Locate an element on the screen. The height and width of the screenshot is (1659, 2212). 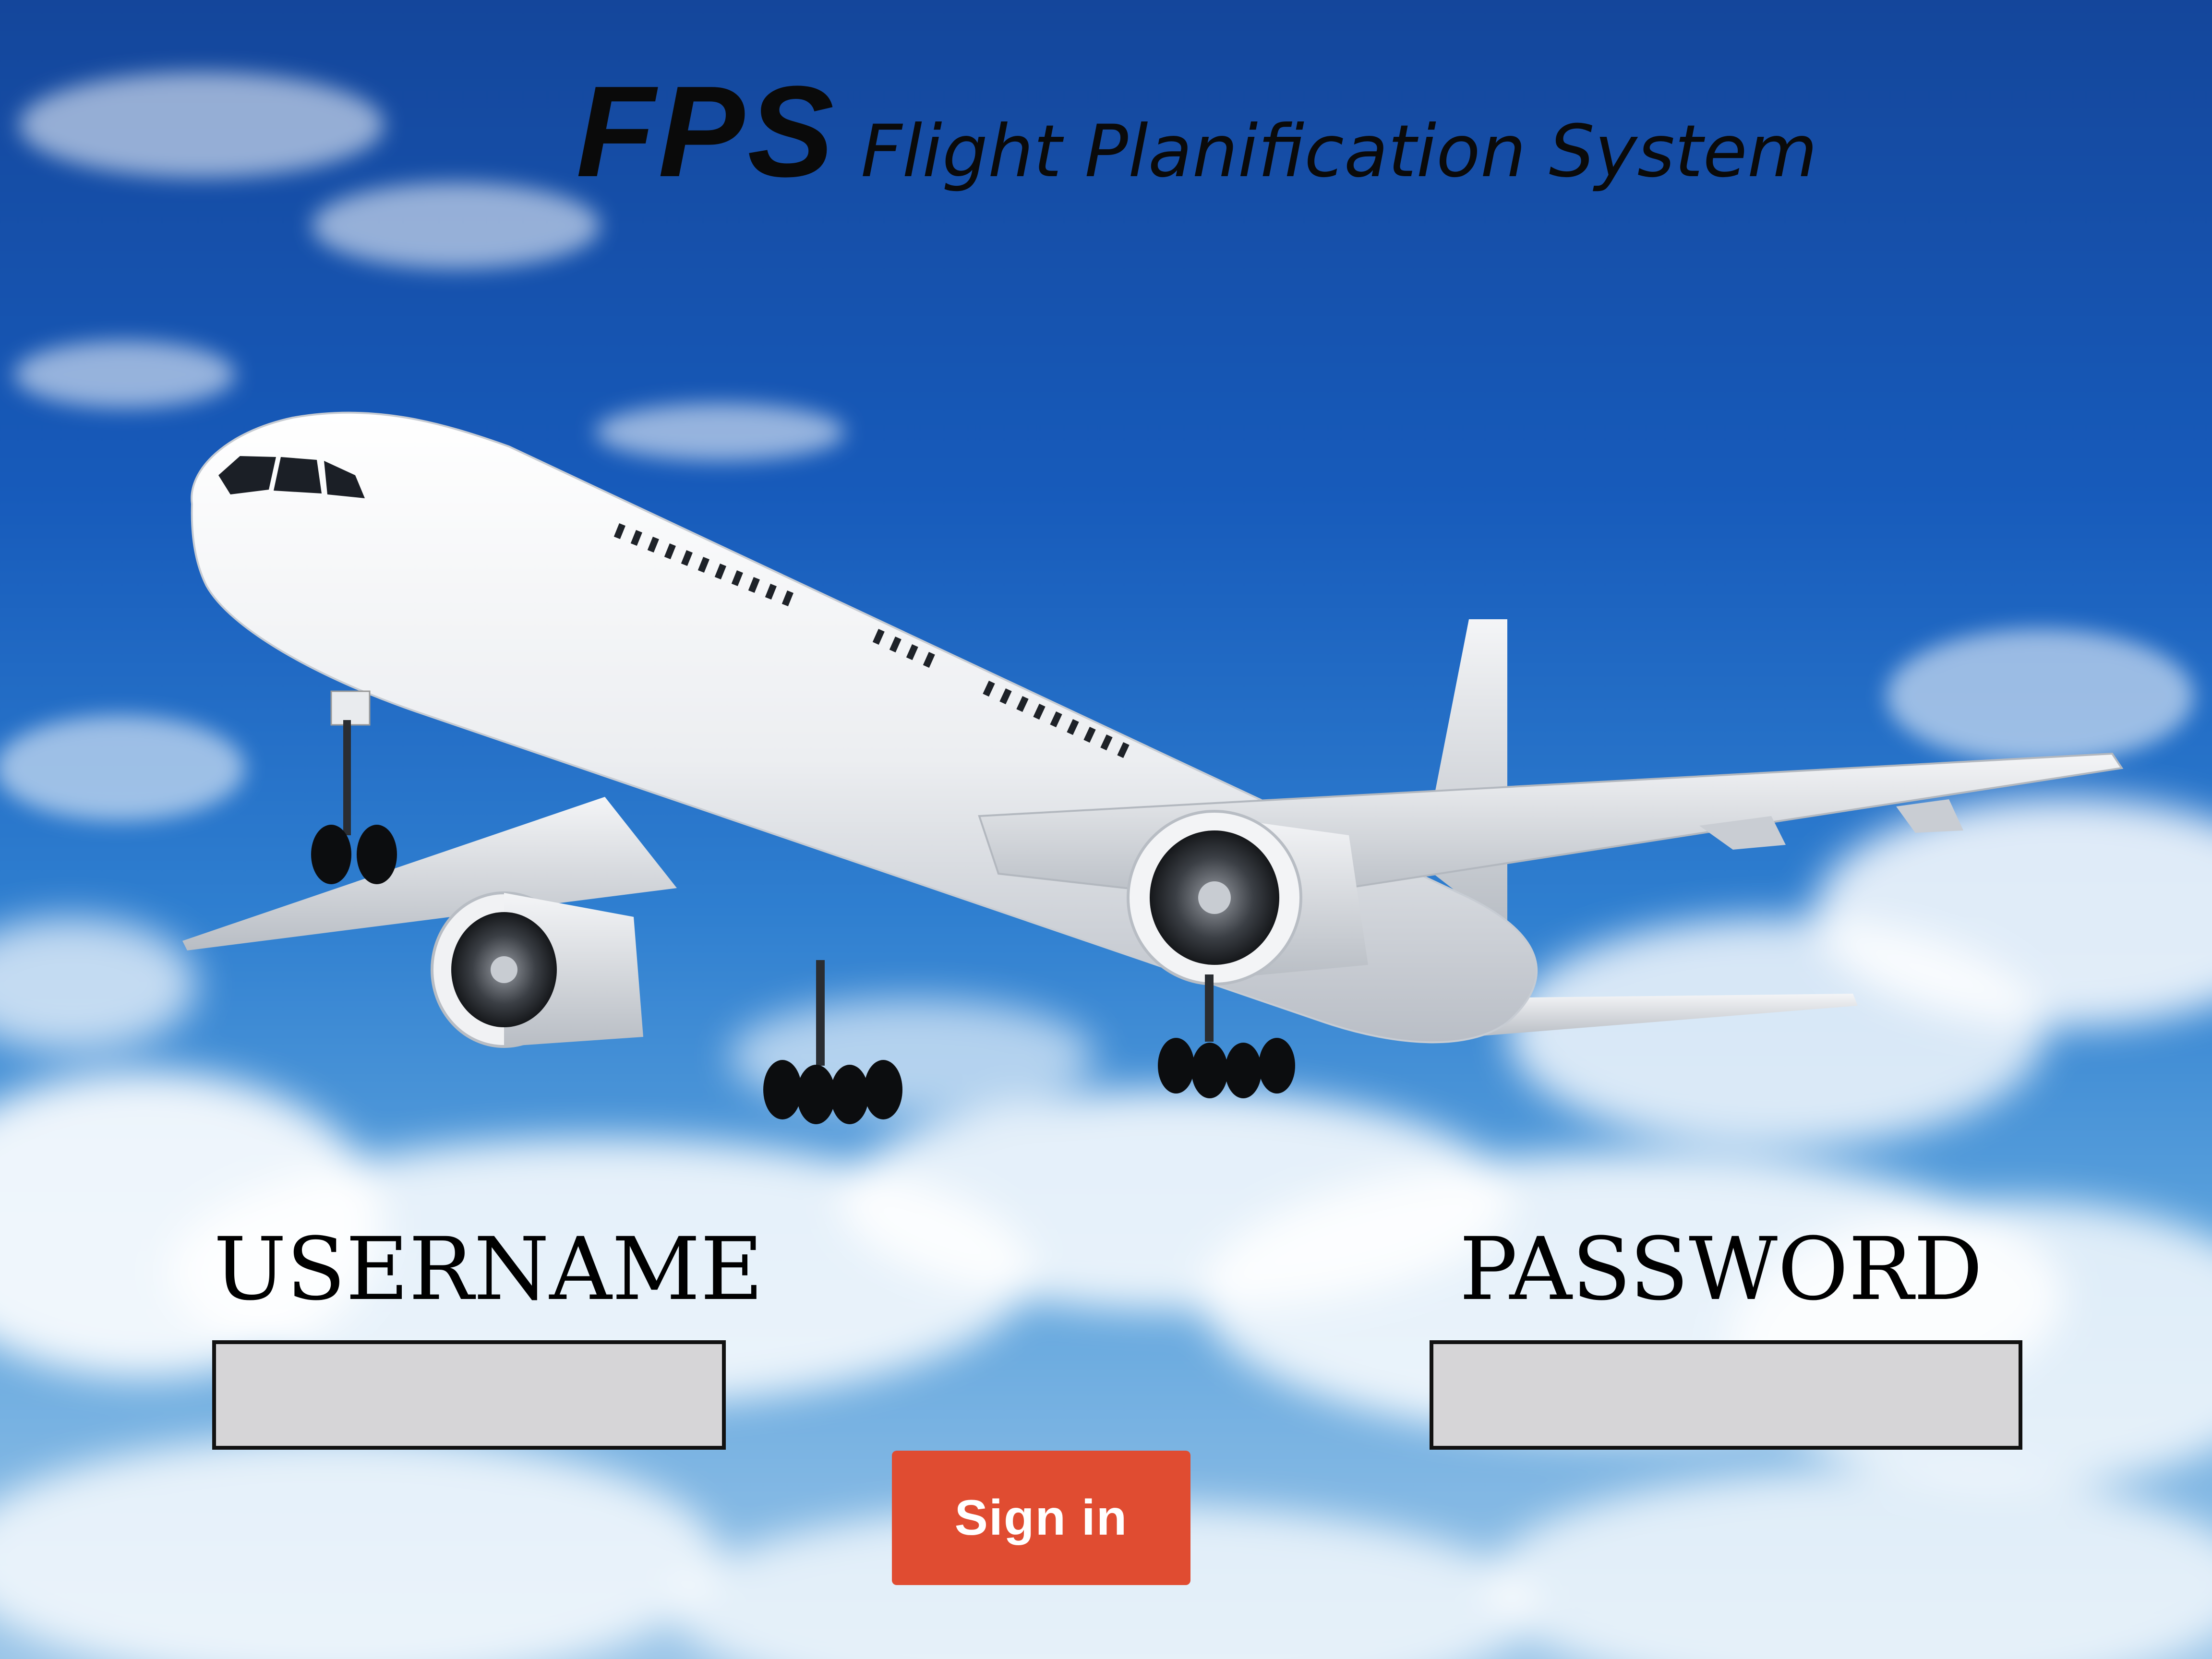
app-abbreviation: FPS is located at coordinates (707, 132).